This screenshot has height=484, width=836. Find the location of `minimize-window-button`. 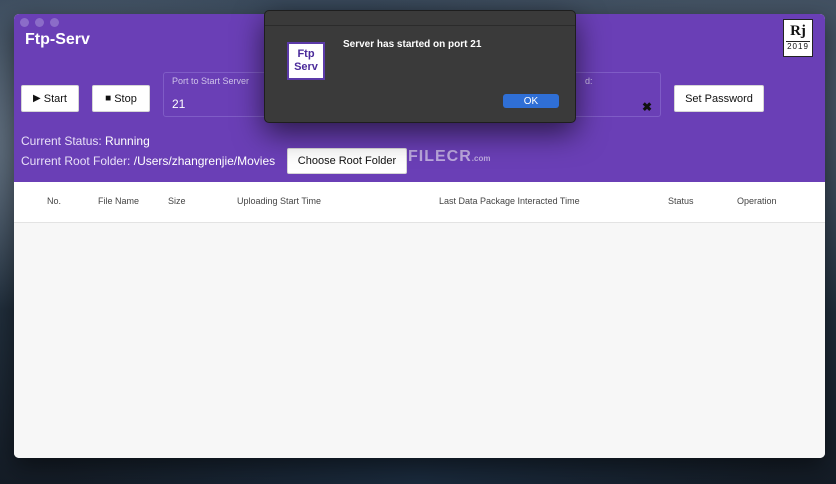

minimize-window-button is located at coordinates (39, 22).